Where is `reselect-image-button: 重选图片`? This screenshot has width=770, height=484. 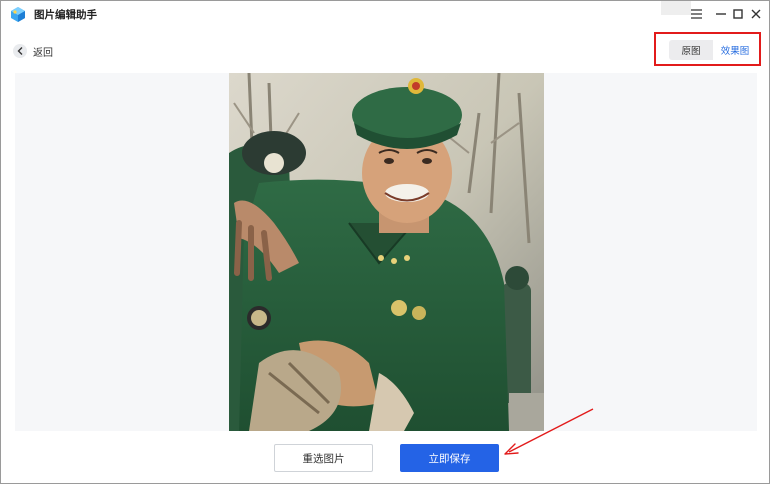 reselect-image-button: 重选图片 is located at coordinates (323, 458).